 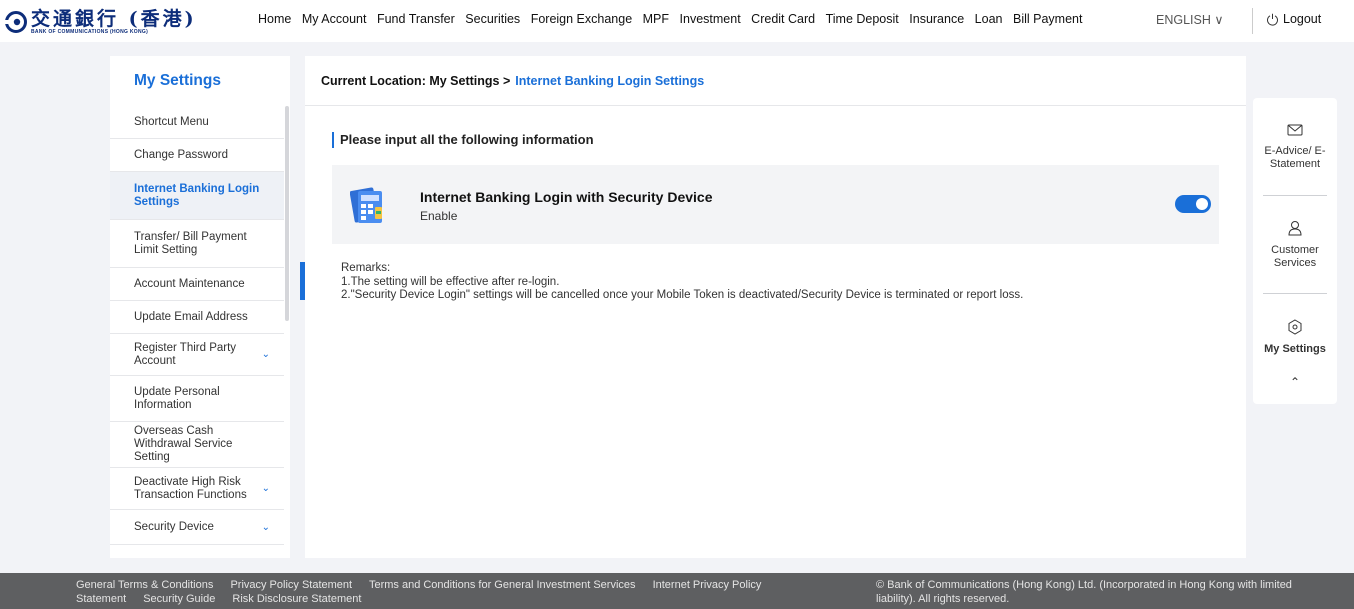 I want to click on customer-services-button: Customer Services, so click(x=1295, y=245).